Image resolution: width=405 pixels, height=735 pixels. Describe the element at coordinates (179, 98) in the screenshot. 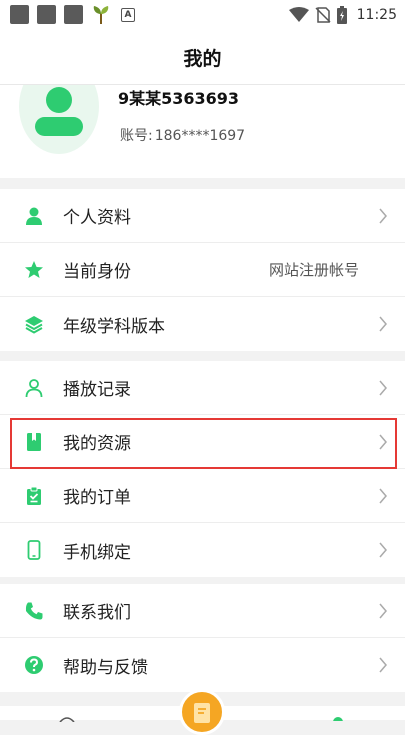

I see `username: 9某某5363693` at that location.